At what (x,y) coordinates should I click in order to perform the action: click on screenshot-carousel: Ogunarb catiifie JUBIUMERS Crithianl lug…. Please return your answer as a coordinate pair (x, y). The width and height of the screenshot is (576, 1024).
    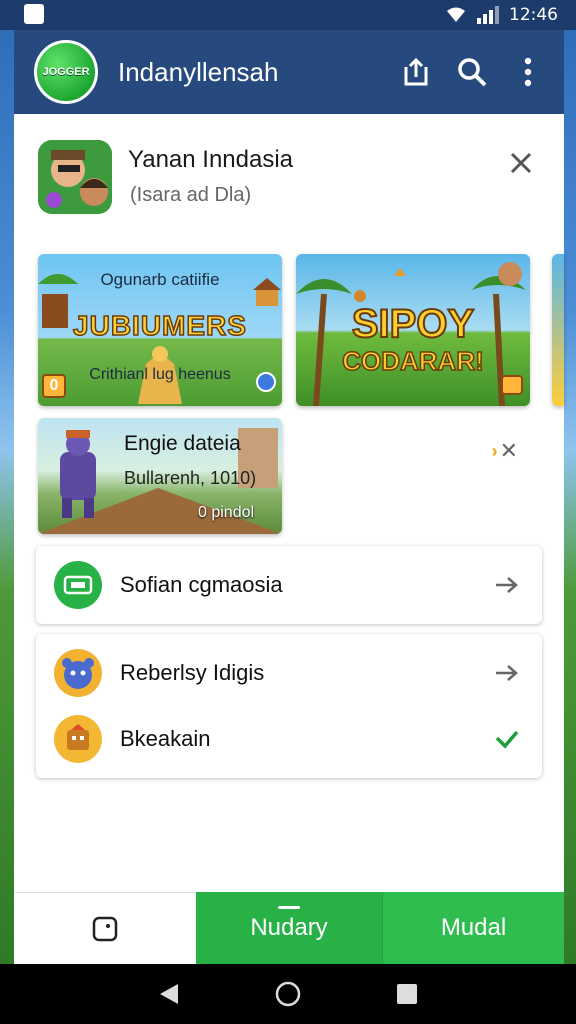
    Looking at the image, I should click on (301, 330).